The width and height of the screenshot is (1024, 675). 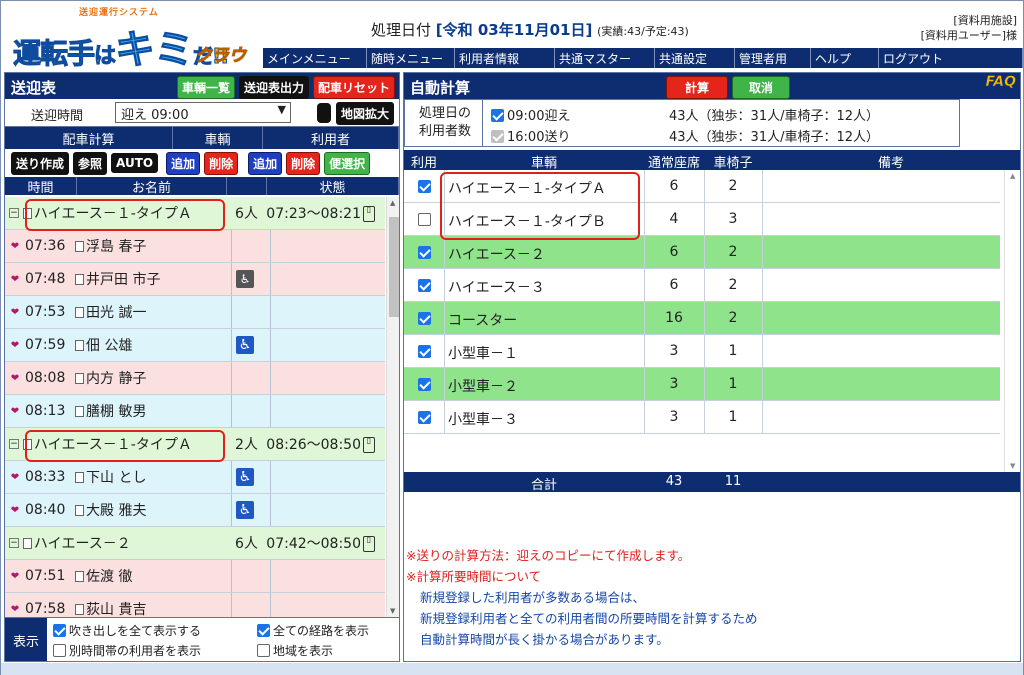 What do you see at coordinates (195, 246) in the screenshot?
I see `user-row: ❤ 07:36 浮島 春子` at bounding box center [195, 246].